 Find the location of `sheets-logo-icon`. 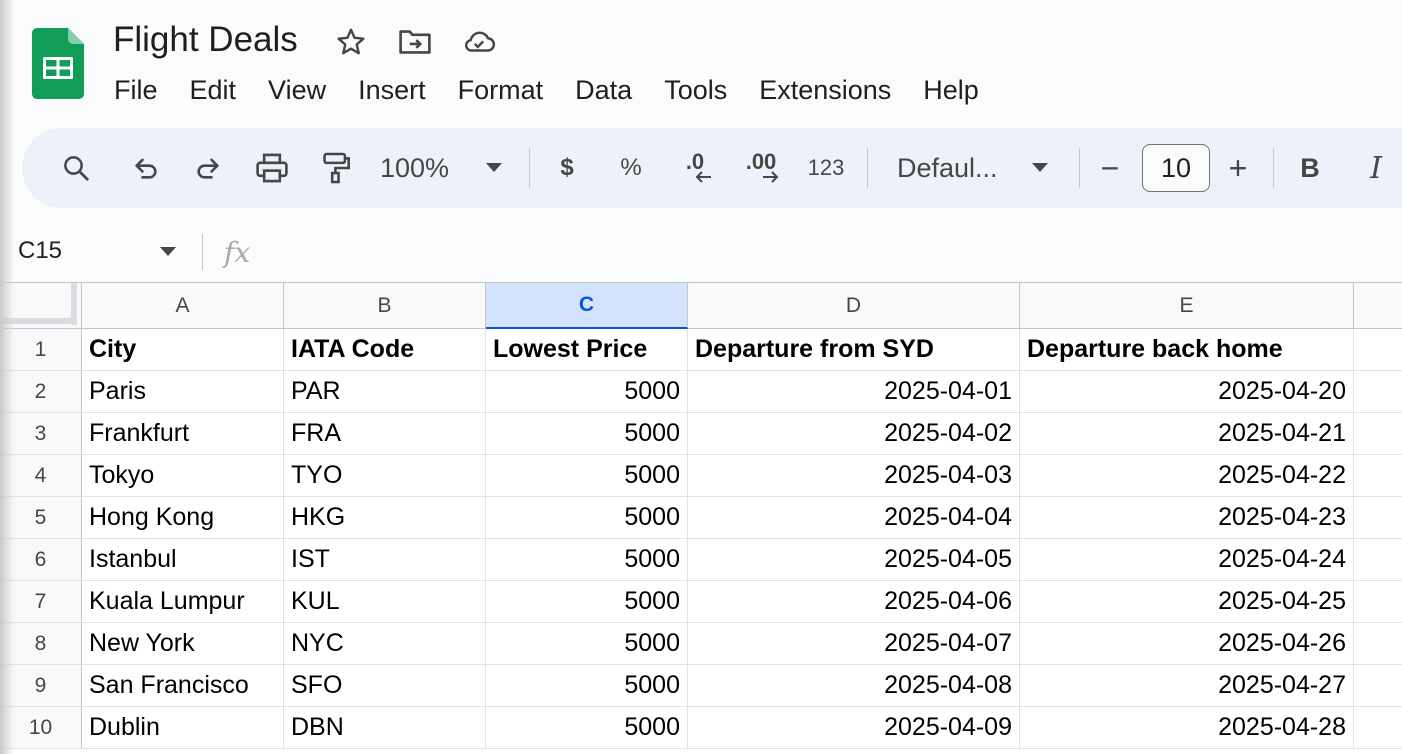

sheets-logo-icon is located at coordinates (58, 63).